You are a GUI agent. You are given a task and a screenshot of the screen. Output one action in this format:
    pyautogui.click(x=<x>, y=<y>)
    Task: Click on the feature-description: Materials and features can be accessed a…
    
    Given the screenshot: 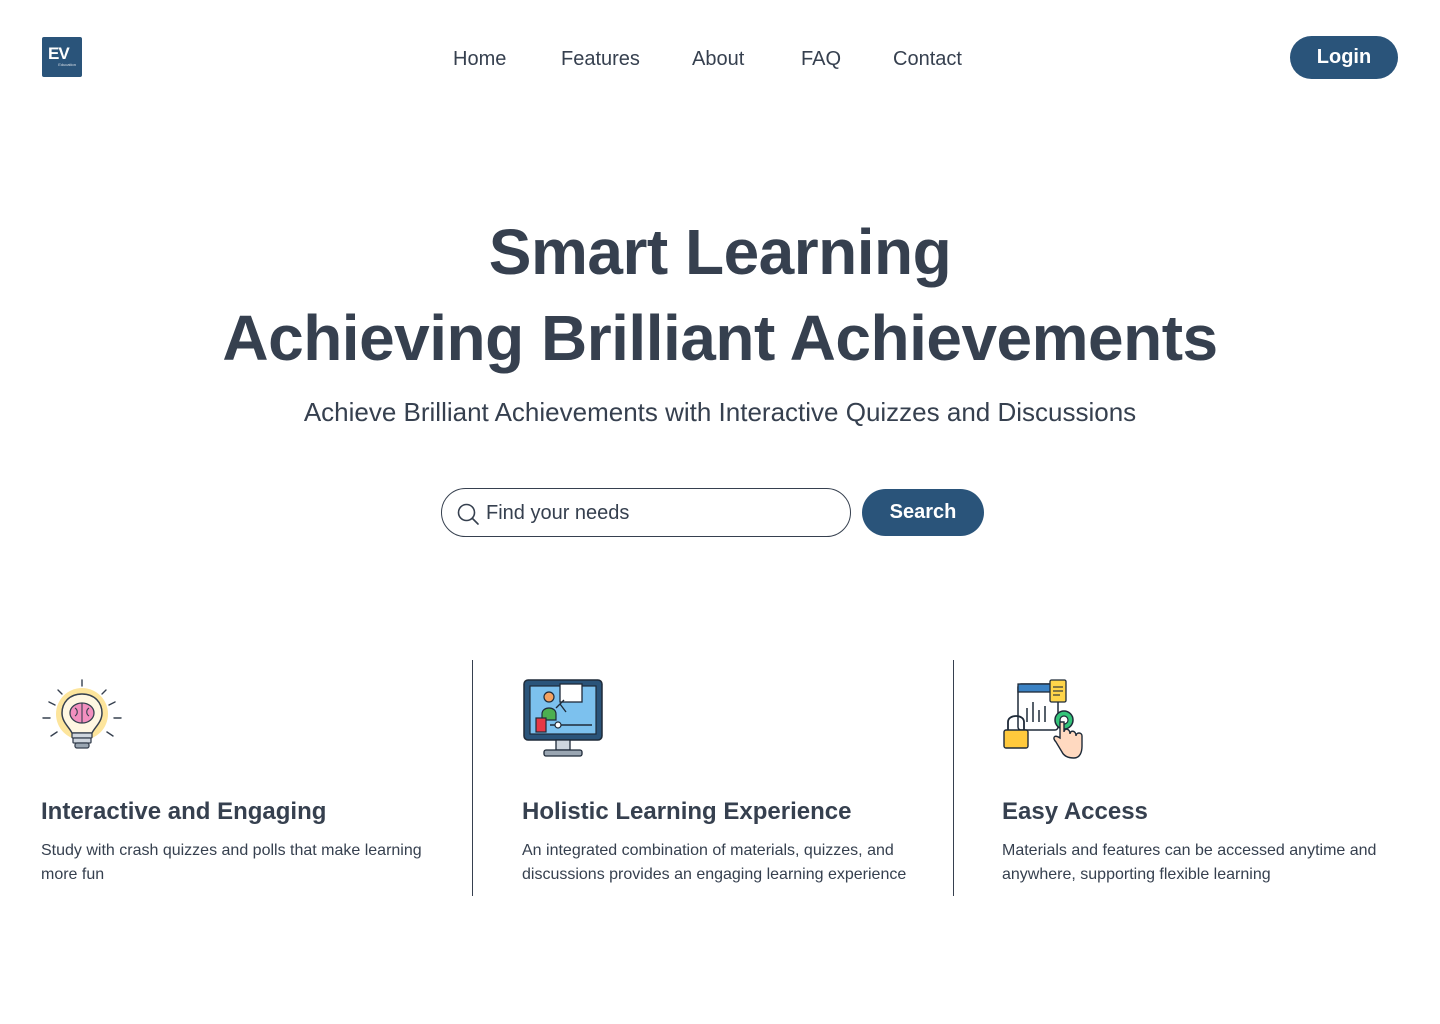 What is the action you would take?
    pyautogui.click(x=1189, y=862)
    